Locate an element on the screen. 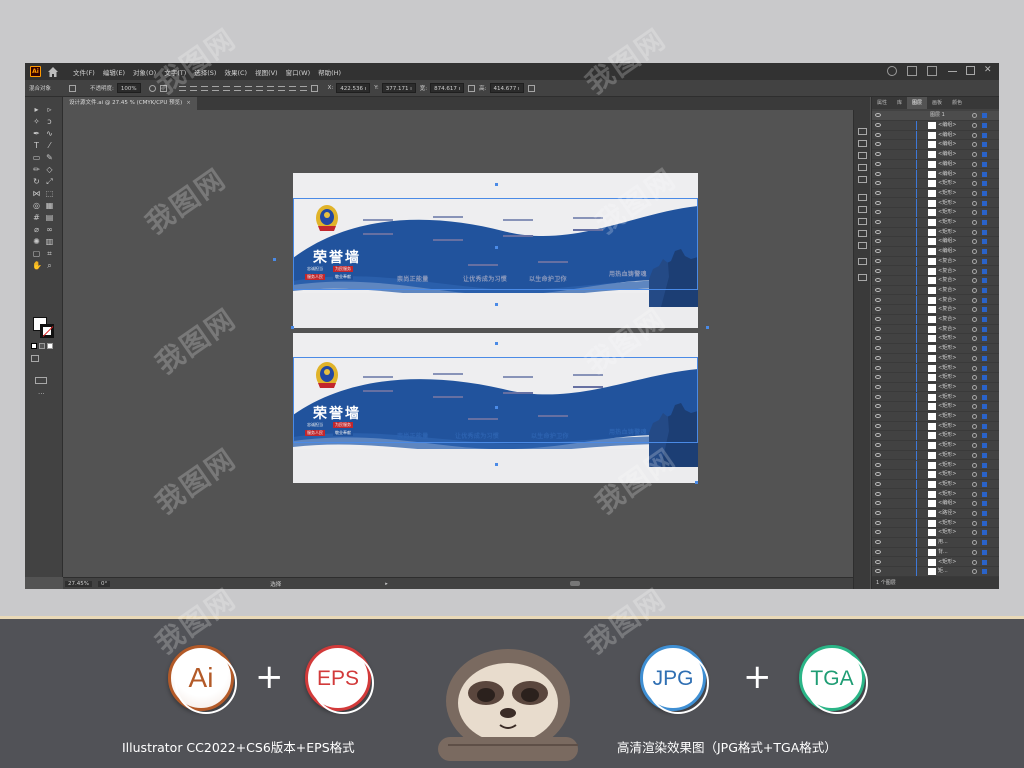 This screenshot has height=768, width=1024. gradient-icon: ▤ is located at coordinates (49, 217).